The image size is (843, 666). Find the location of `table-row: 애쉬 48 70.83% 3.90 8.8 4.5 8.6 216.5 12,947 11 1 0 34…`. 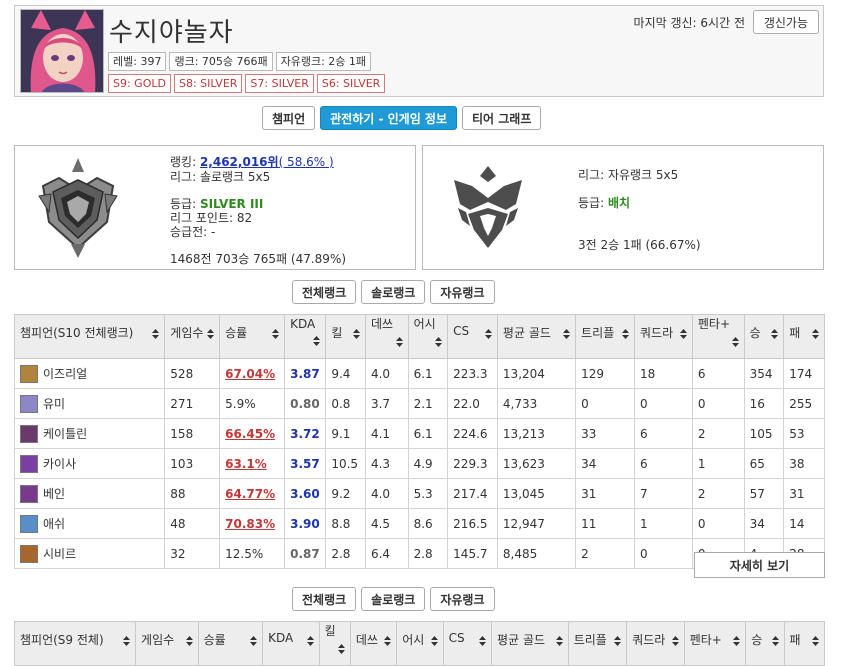

table-row: 애쉬 48 70.83% 3.90 8.8 4.5 8.6 216.5 12,947 11 1 0 34… is located at coordinates (419, 523).